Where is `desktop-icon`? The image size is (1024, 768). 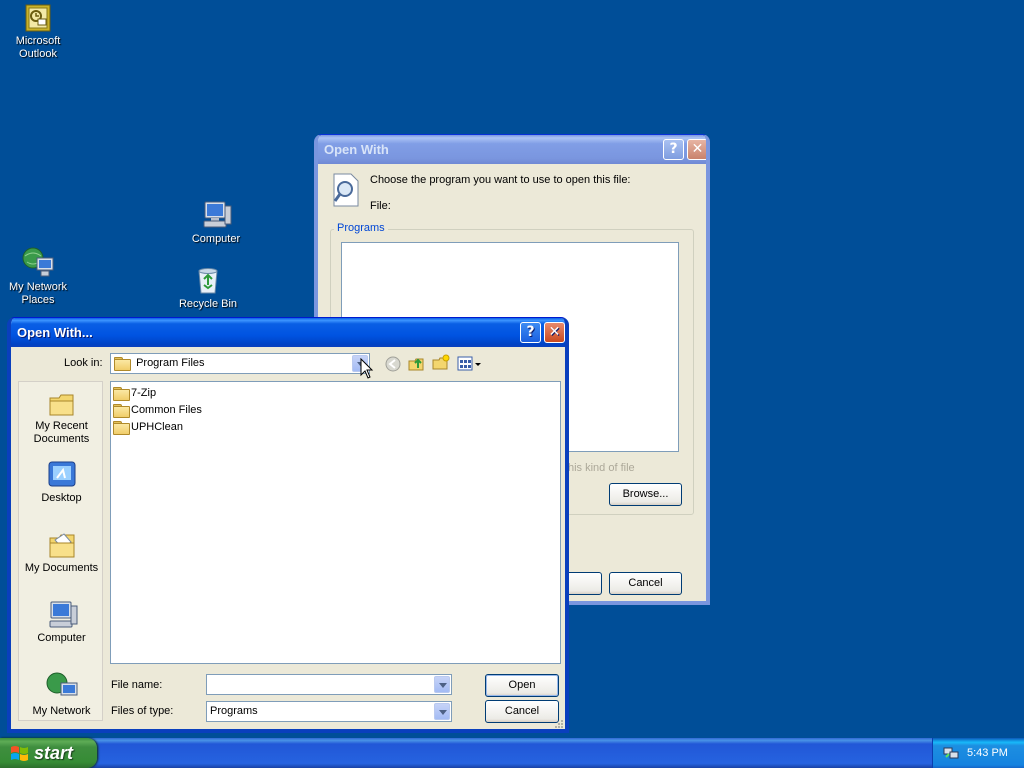
desktop-icon is located at coordinates (61, 474).